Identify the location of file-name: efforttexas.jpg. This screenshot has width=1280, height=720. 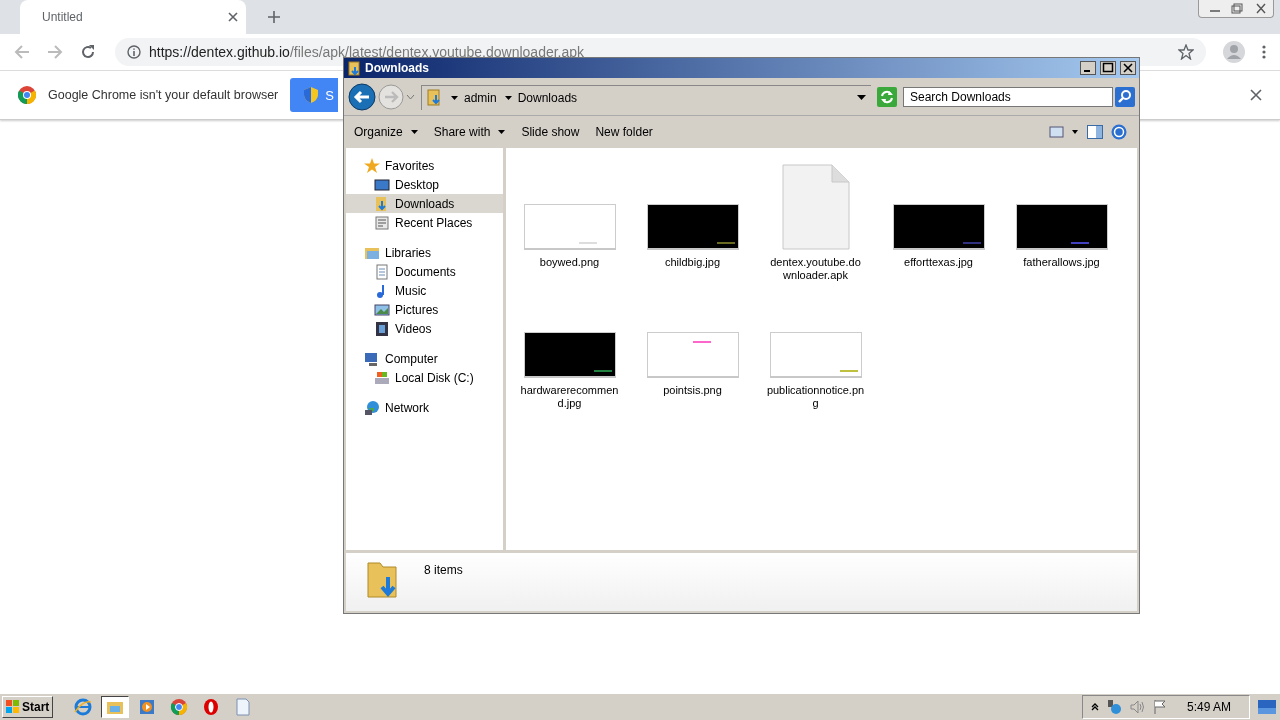
(938, 262).